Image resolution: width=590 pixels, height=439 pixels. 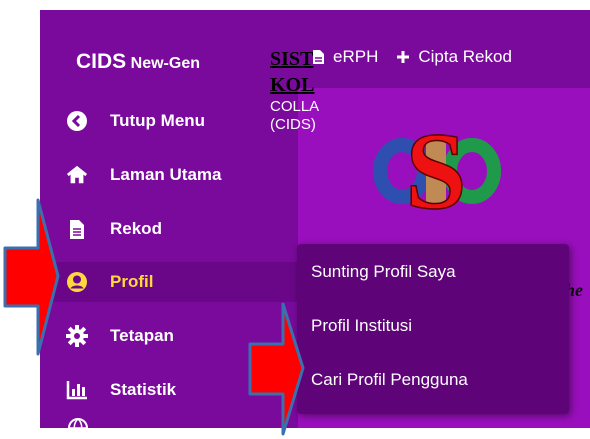 What do you see at coordinates (389, 380) in the screenshot?
I see `dropdown-item-cari-profil-pengguna: Cari Profil Pengguna` at bounding box center [389, 380].